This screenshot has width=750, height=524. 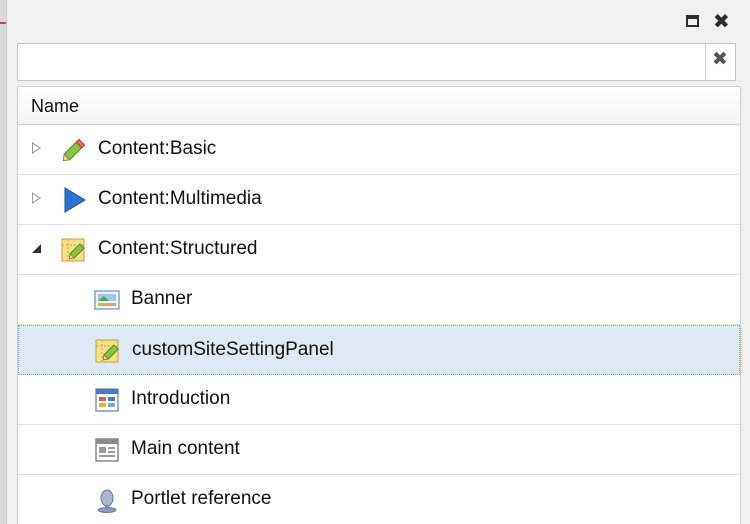 What do you see at coordinates (107, 300) in the screenshot?
I see `image-icon` at bounding box center [107, 300].